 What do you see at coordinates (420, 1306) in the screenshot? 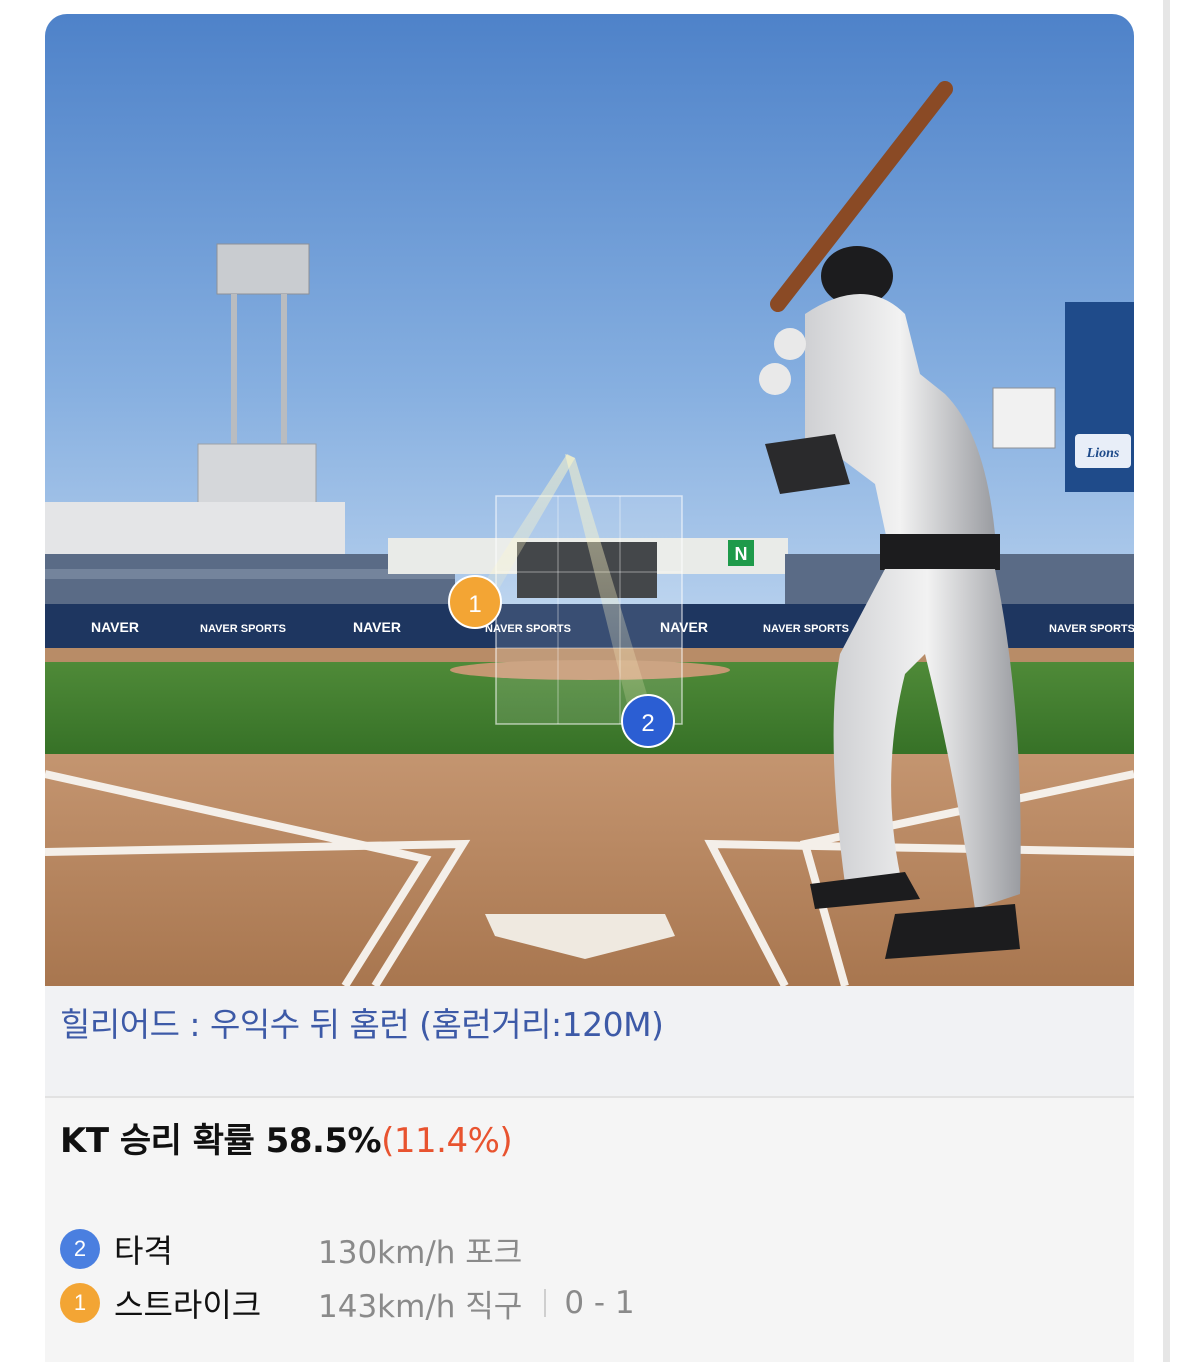
I see `pitch-speed-type: 143km/h 직구` at bounding box center [420, 1306].